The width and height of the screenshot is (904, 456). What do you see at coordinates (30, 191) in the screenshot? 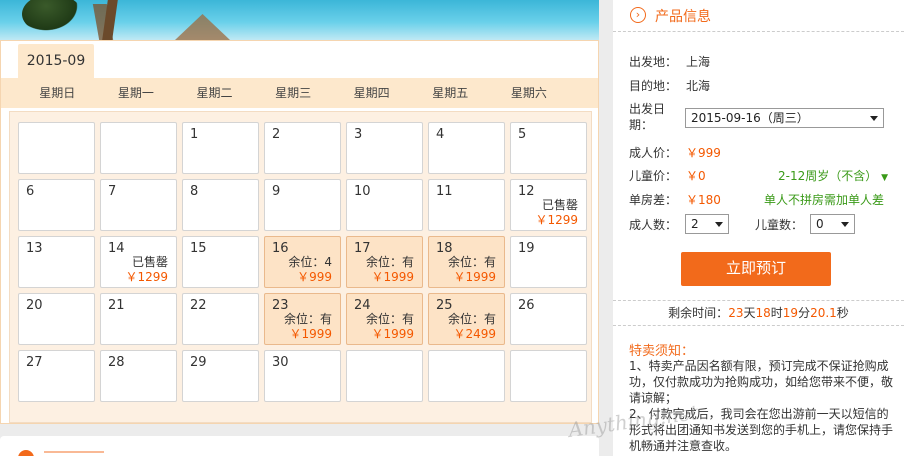
I see `day-number: 6` at bounding box center [30, 191].